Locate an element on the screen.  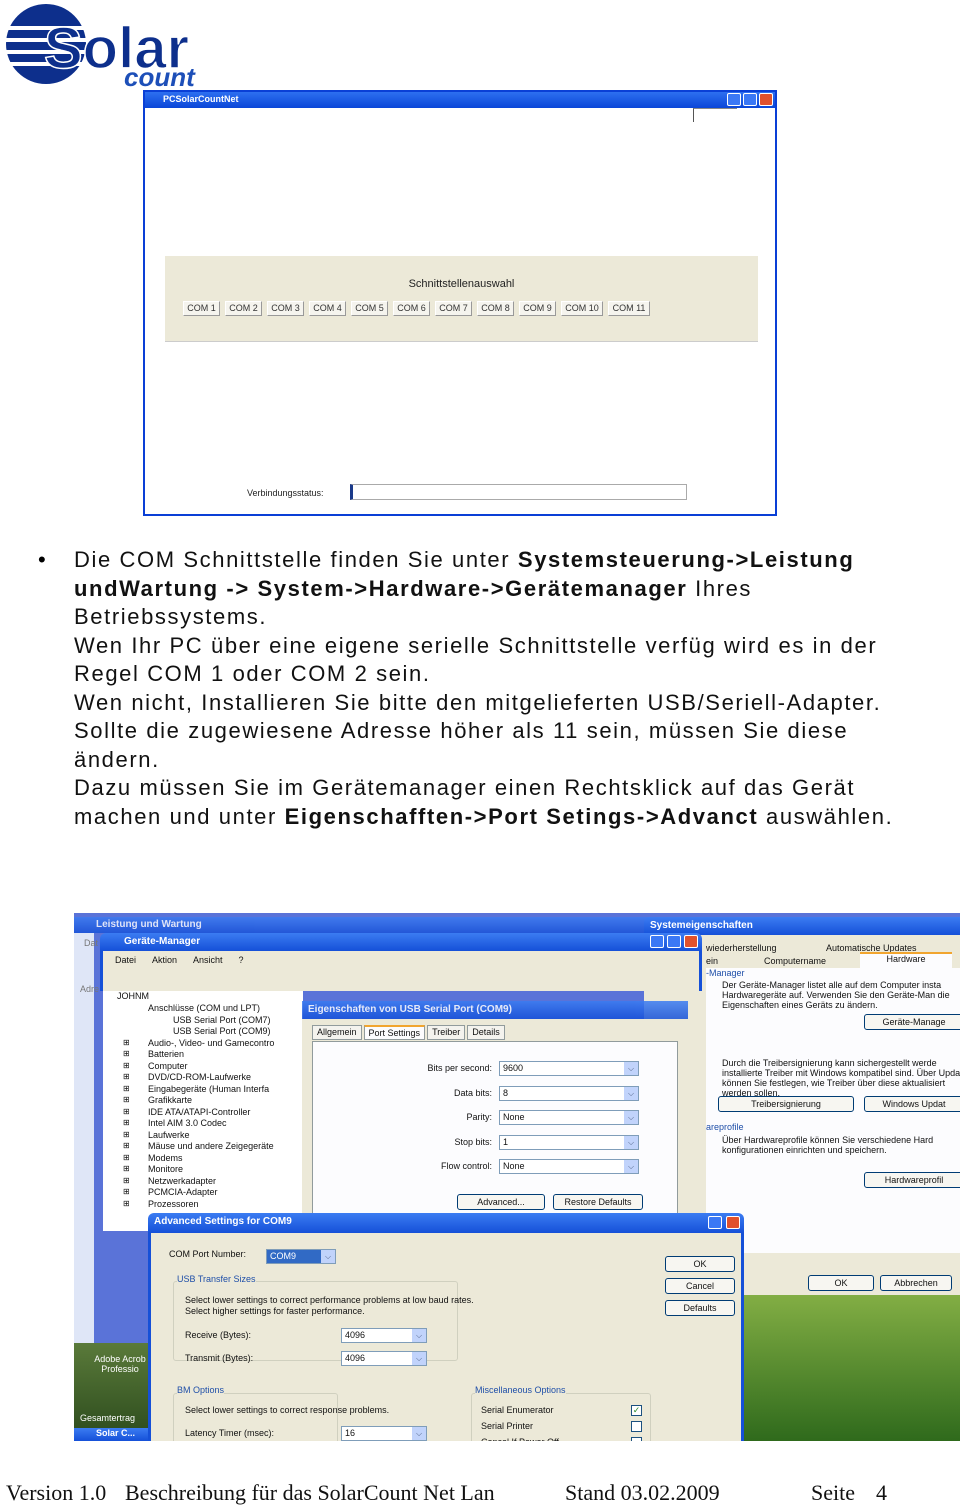
dm-menu-item: Ansicht is located at coordinates (208, 960).